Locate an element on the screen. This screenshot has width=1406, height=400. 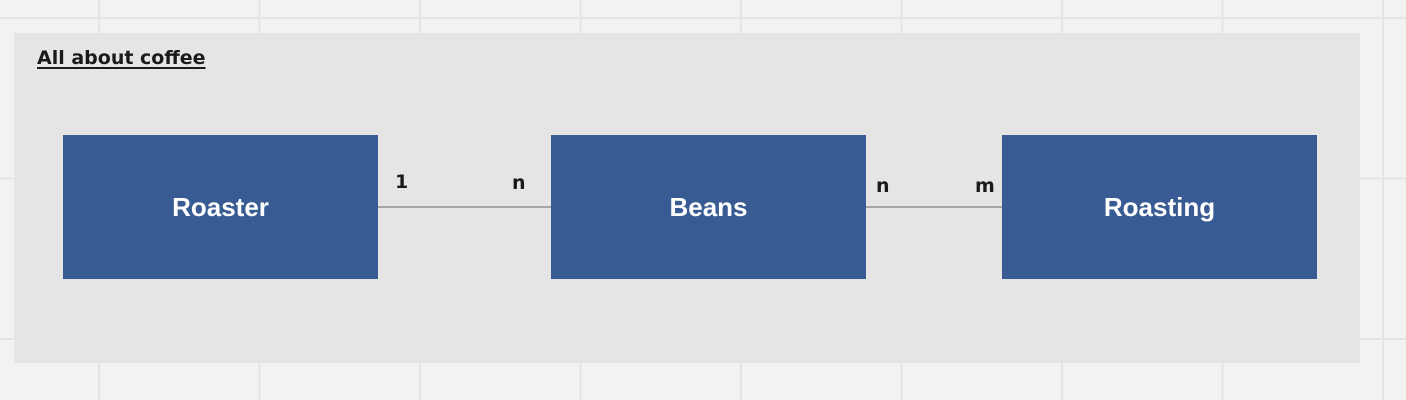
relationship-connector-roaster-beans is located at coordinates (464, 207).